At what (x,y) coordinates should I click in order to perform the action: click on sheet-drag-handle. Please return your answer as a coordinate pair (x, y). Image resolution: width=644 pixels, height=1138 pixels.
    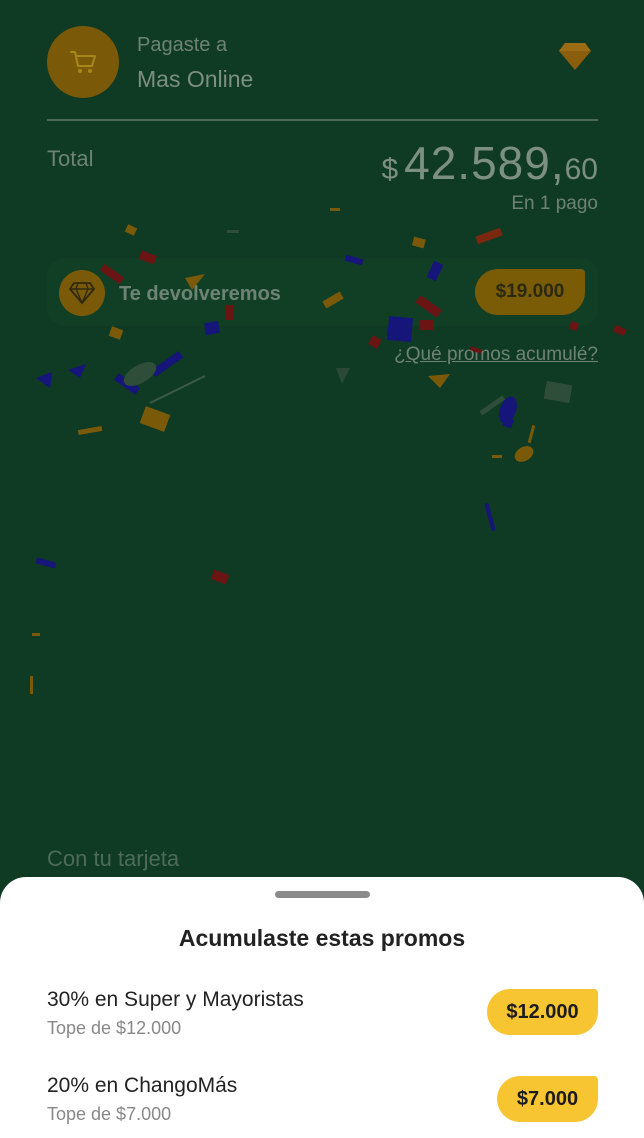
    Looking at the image, I should click on (322, 894).